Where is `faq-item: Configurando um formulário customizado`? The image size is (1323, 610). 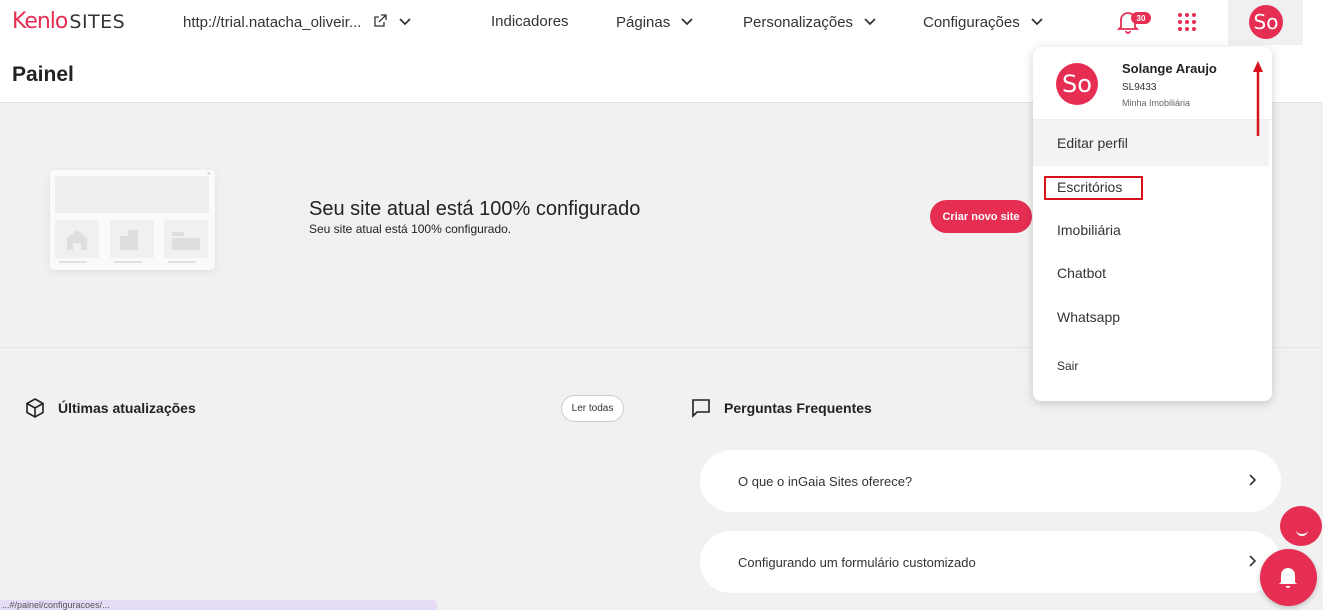
faq-item: Configurando um formulário customizado is located at coordinates (990, 562).